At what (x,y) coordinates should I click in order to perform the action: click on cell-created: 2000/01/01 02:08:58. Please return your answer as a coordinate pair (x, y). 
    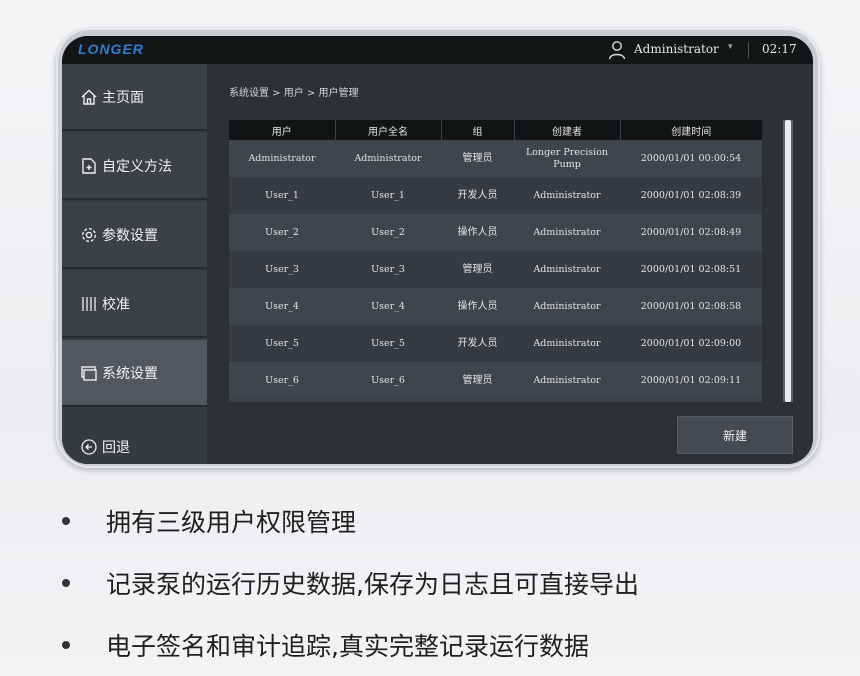
    Looking at the image, I should click on (691, 306).